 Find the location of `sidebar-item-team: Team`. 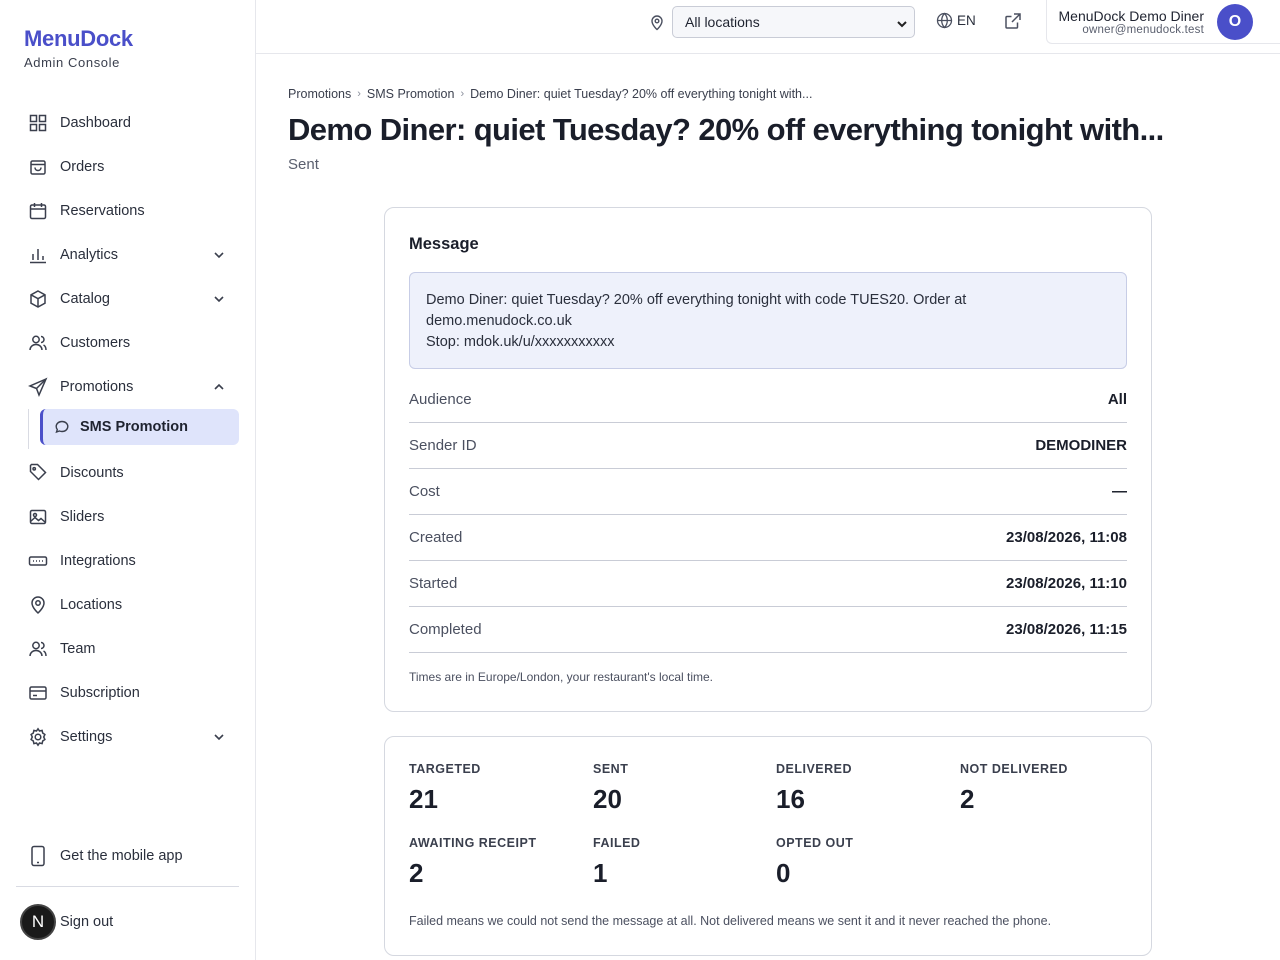

sidebar-item-team: Team is located at coordinates (128, 649).